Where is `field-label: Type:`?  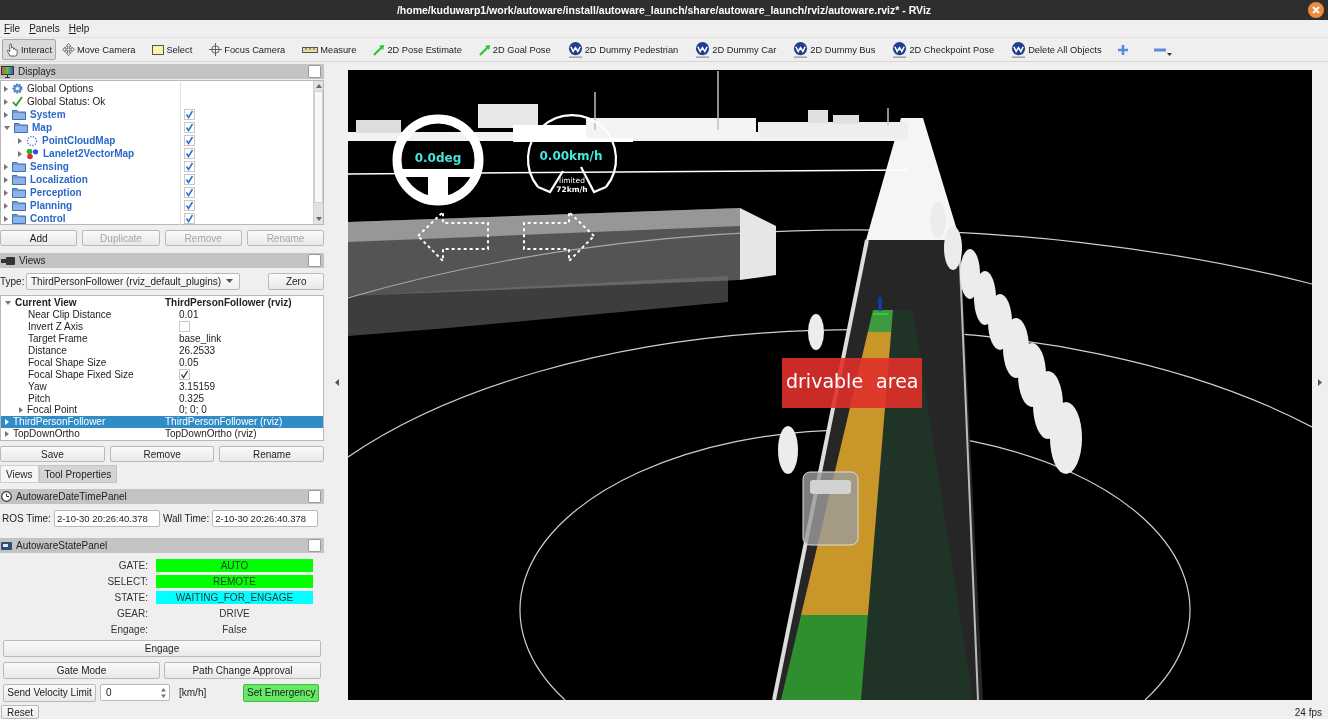
field-label: Type: is located at coordinates (13, 281).